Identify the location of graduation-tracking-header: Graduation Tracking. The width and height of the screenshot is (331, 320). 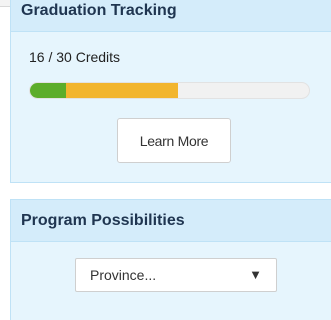
(171, 16).